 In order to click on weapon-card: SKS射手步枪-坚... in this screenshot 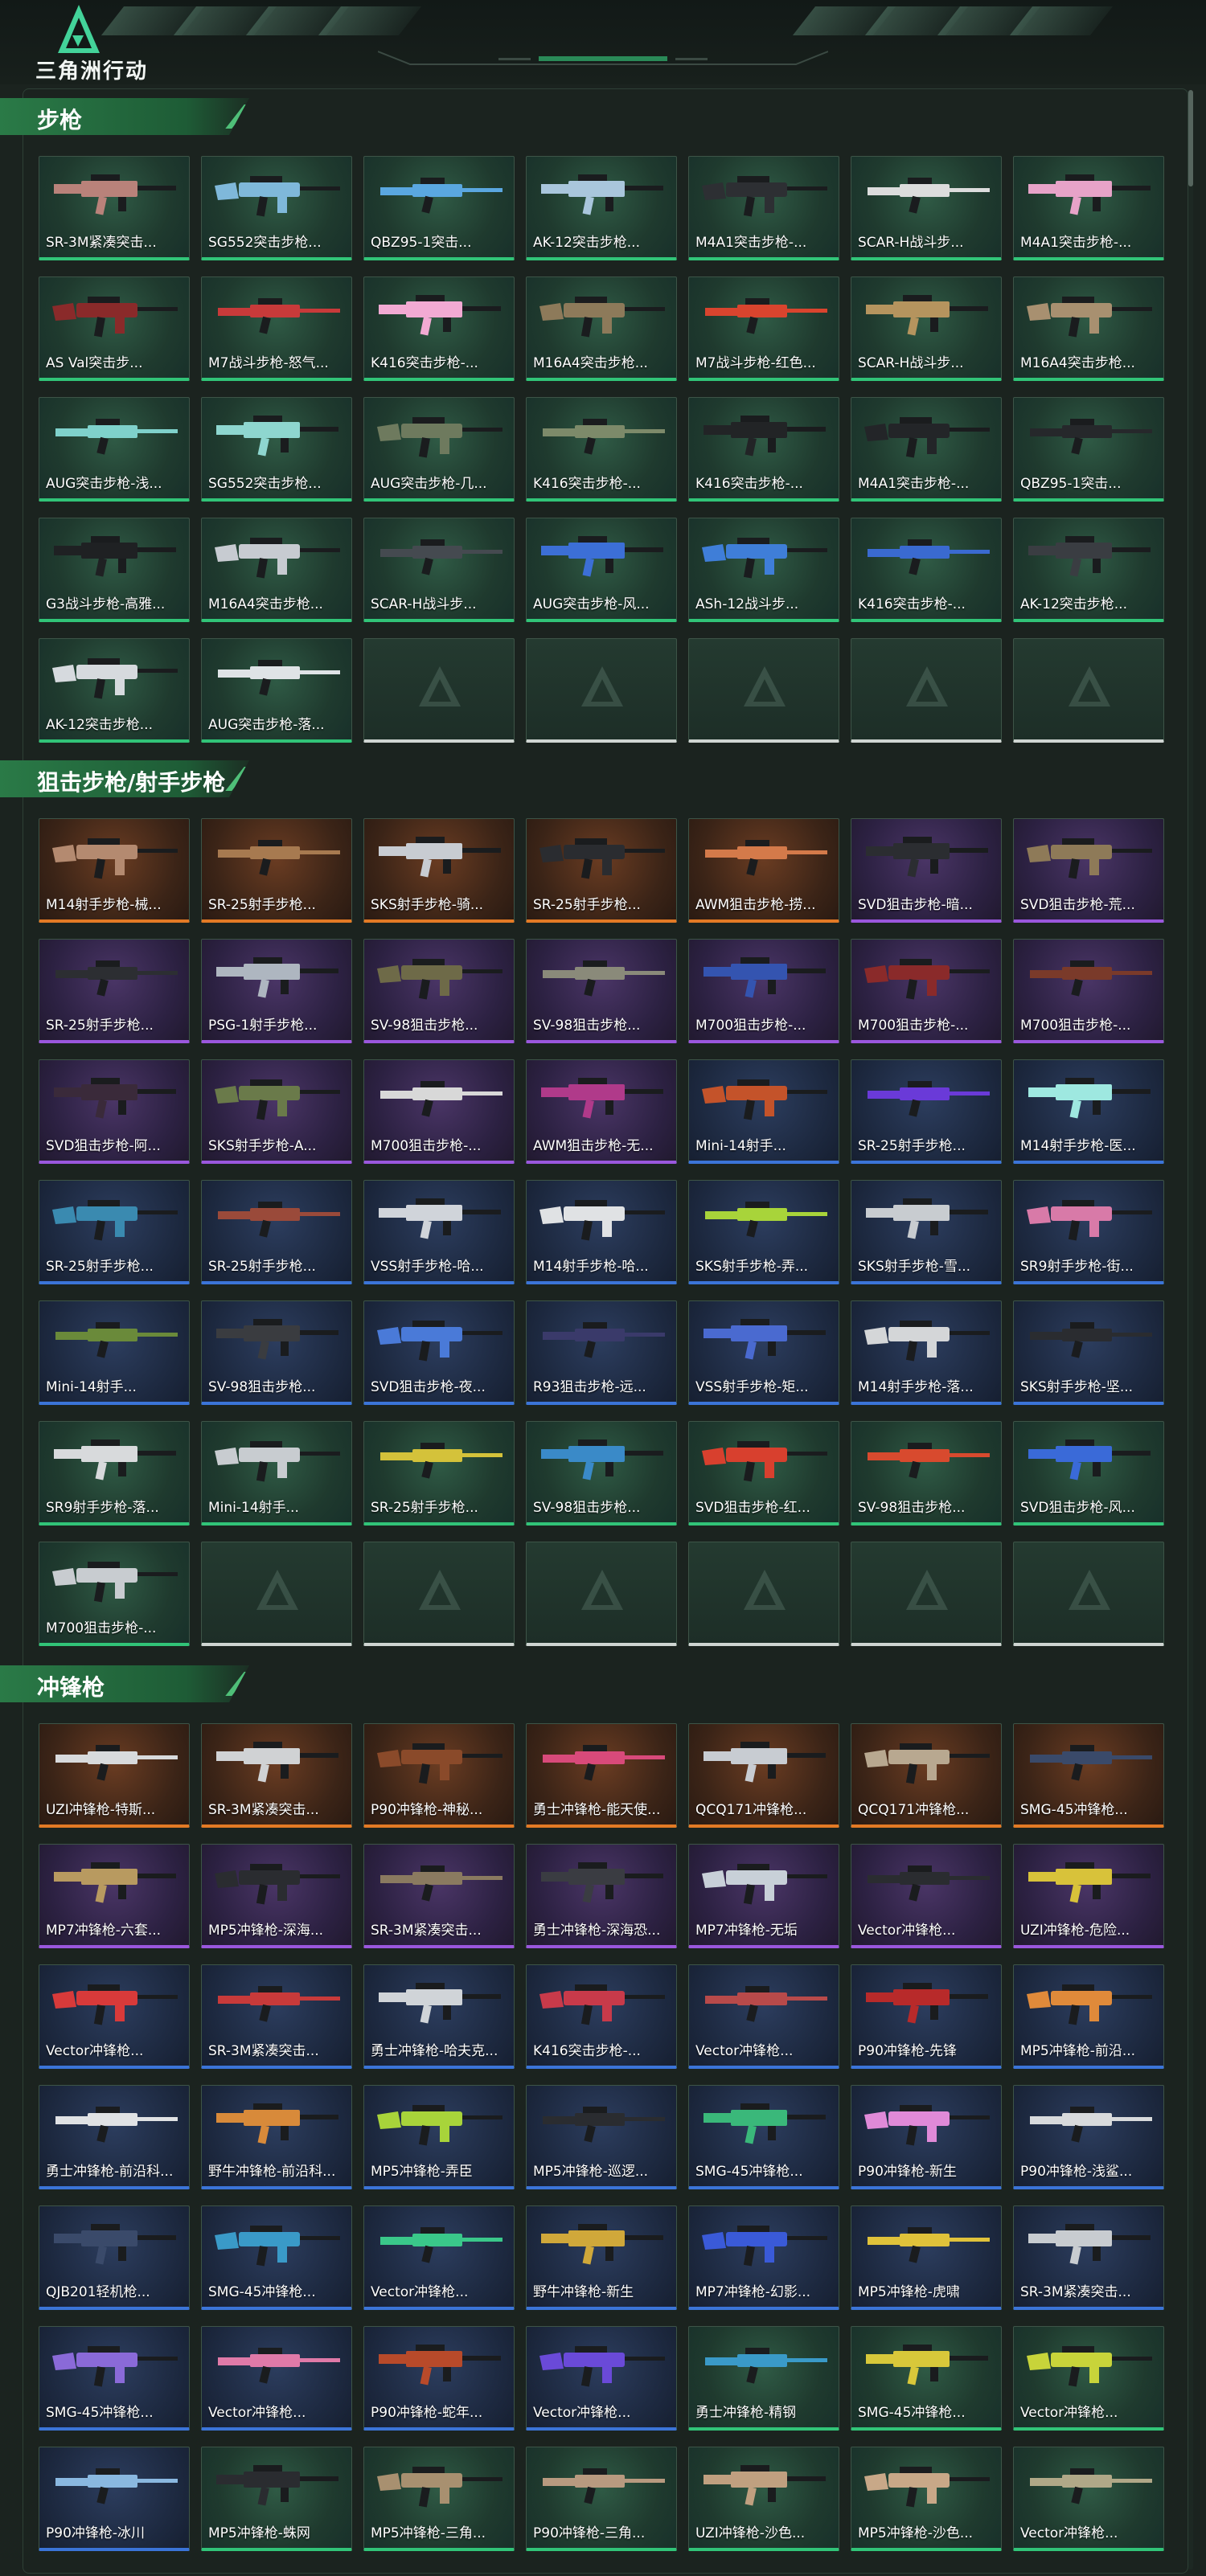, I will do `click(1088, 1352)`.